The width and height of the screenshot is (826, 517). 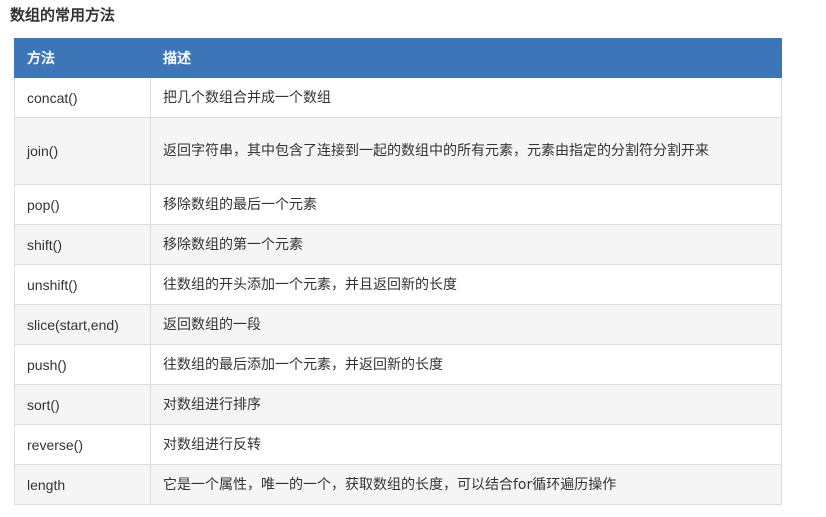 What do you see at coordinates (466, 364) in the screenshot?
I see `method-description: 往数组的最后添加一个元素，并返回新的长度` at bounding box center [466, 364].